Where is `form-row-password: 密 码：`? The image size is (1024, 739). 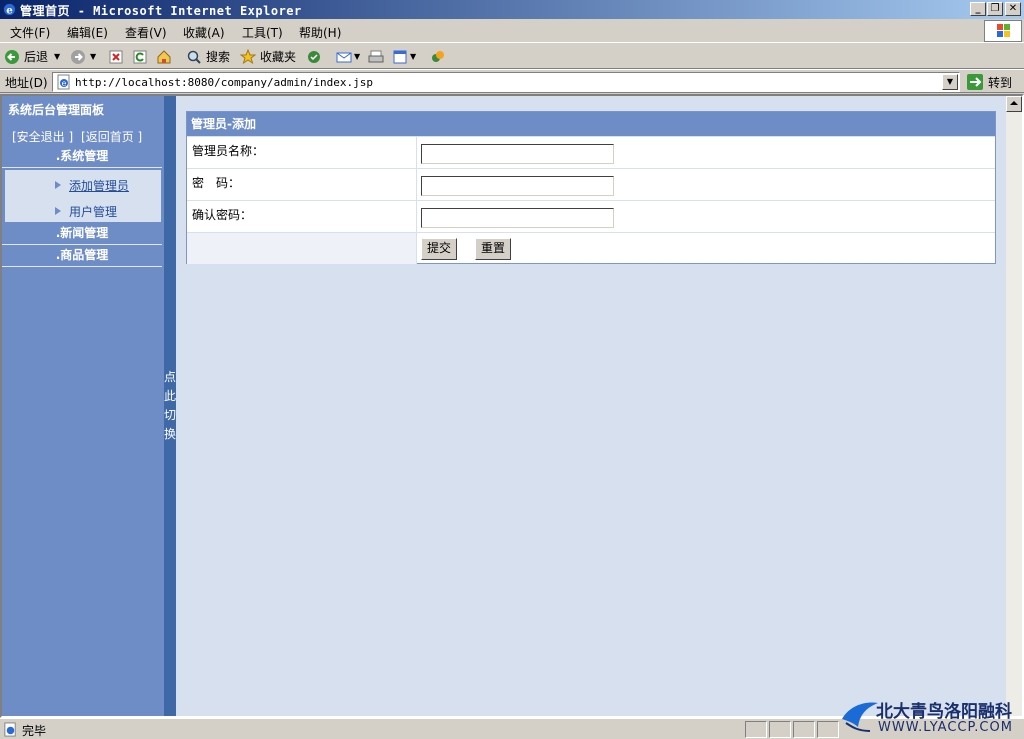
form-row-password: 密 码： is located at coordinates (591, 184).